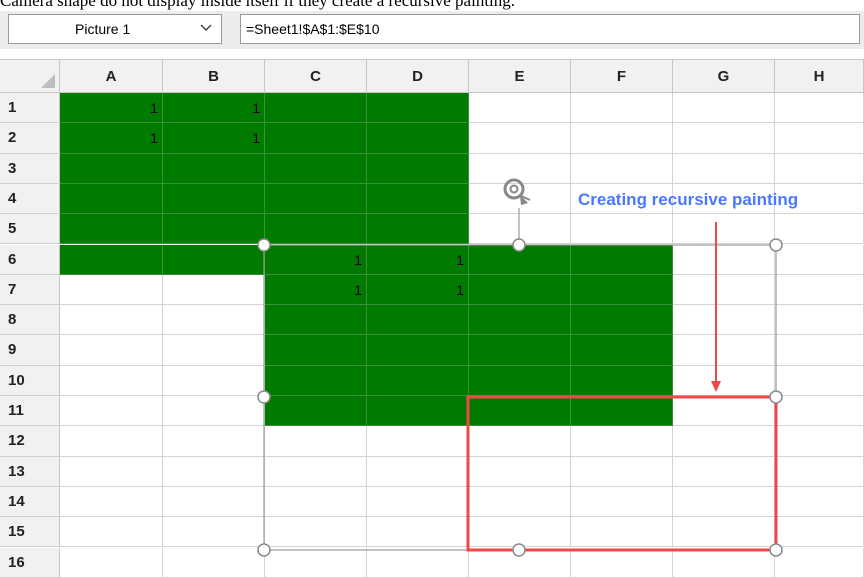  Describe the element at coordinates (103, 29) in the screenshot. I see `name-box-value: Picture 1` at that location.